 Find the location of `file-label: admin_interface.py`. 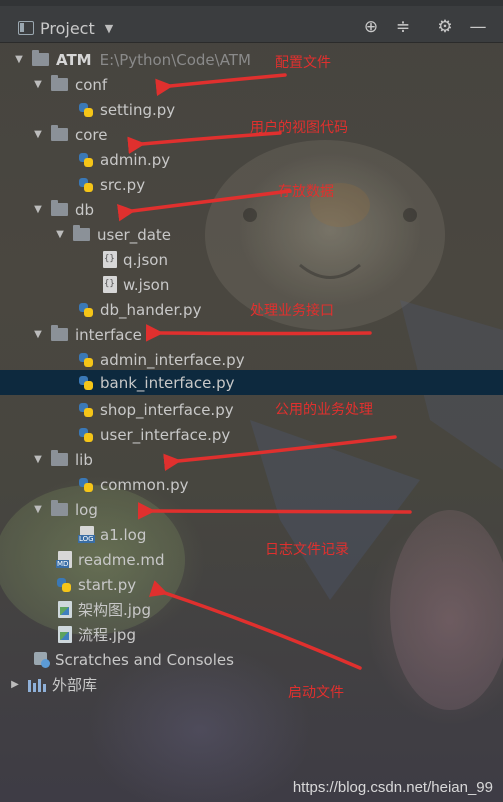

file-label: admin_interface.py is located at coordinates (172, 359).